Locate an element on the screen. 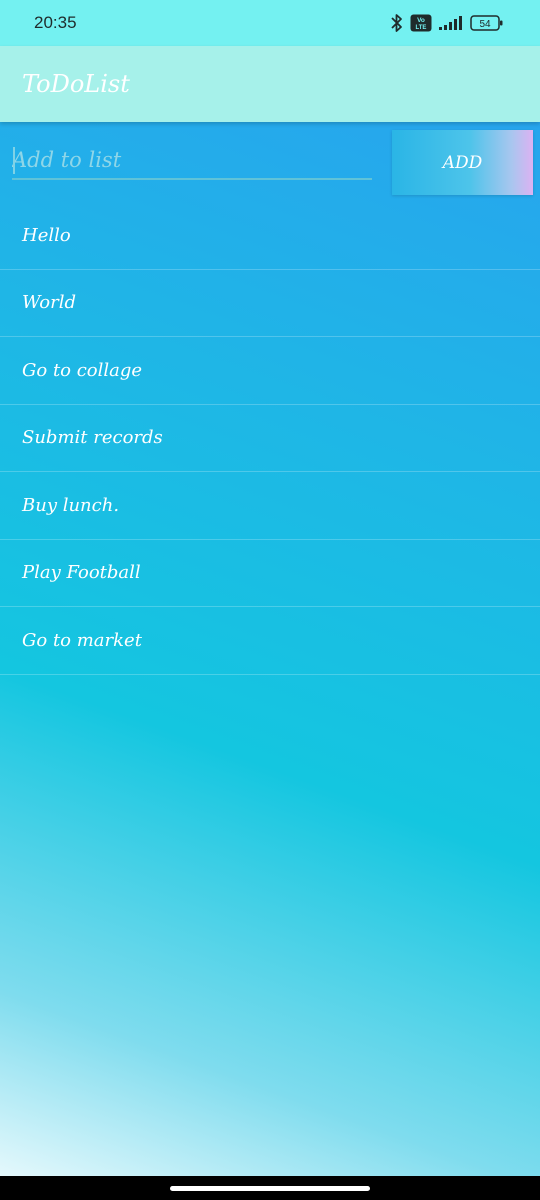 The height and width of the screenshot is (1200, 540). volte-icon: Vo LTE is located at coordinates (421, 23).